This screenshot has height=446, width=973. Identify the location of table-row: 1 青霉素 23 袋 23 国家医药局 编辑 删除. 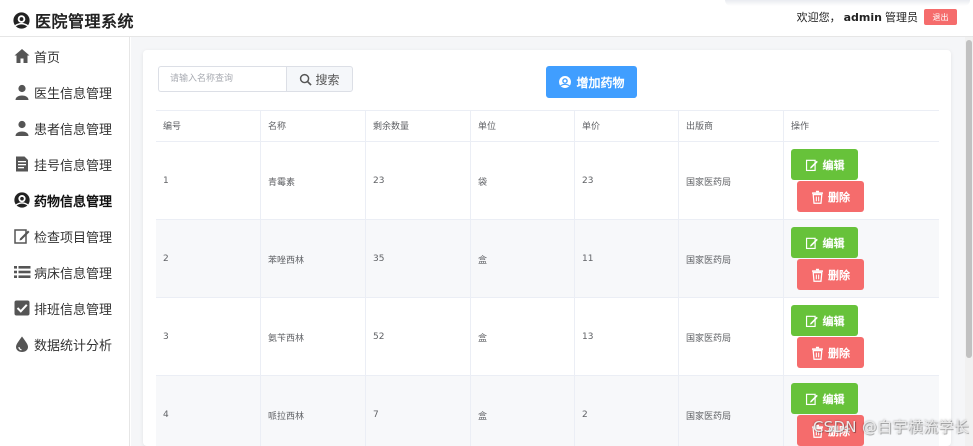
(547, 181).